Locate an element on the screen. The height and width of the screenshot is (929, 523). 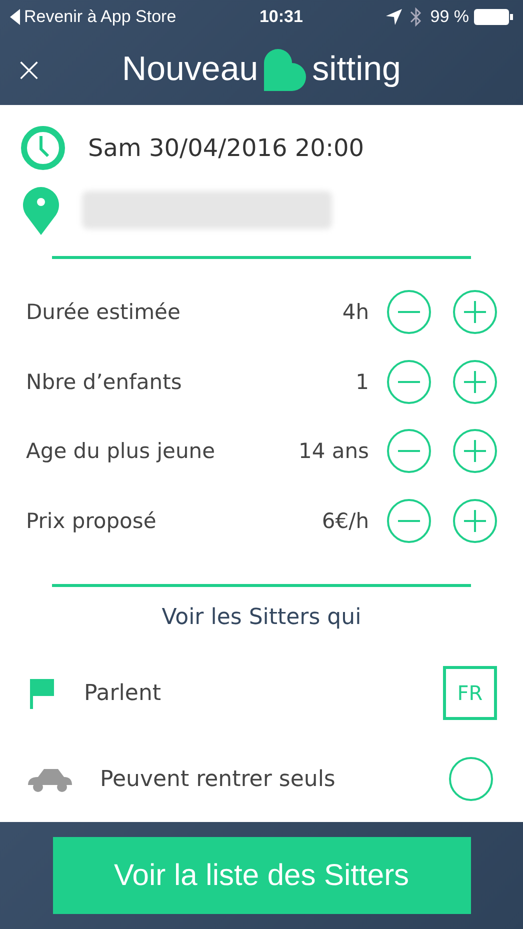
bluetooth-icon is located at coordinates (416, 17).